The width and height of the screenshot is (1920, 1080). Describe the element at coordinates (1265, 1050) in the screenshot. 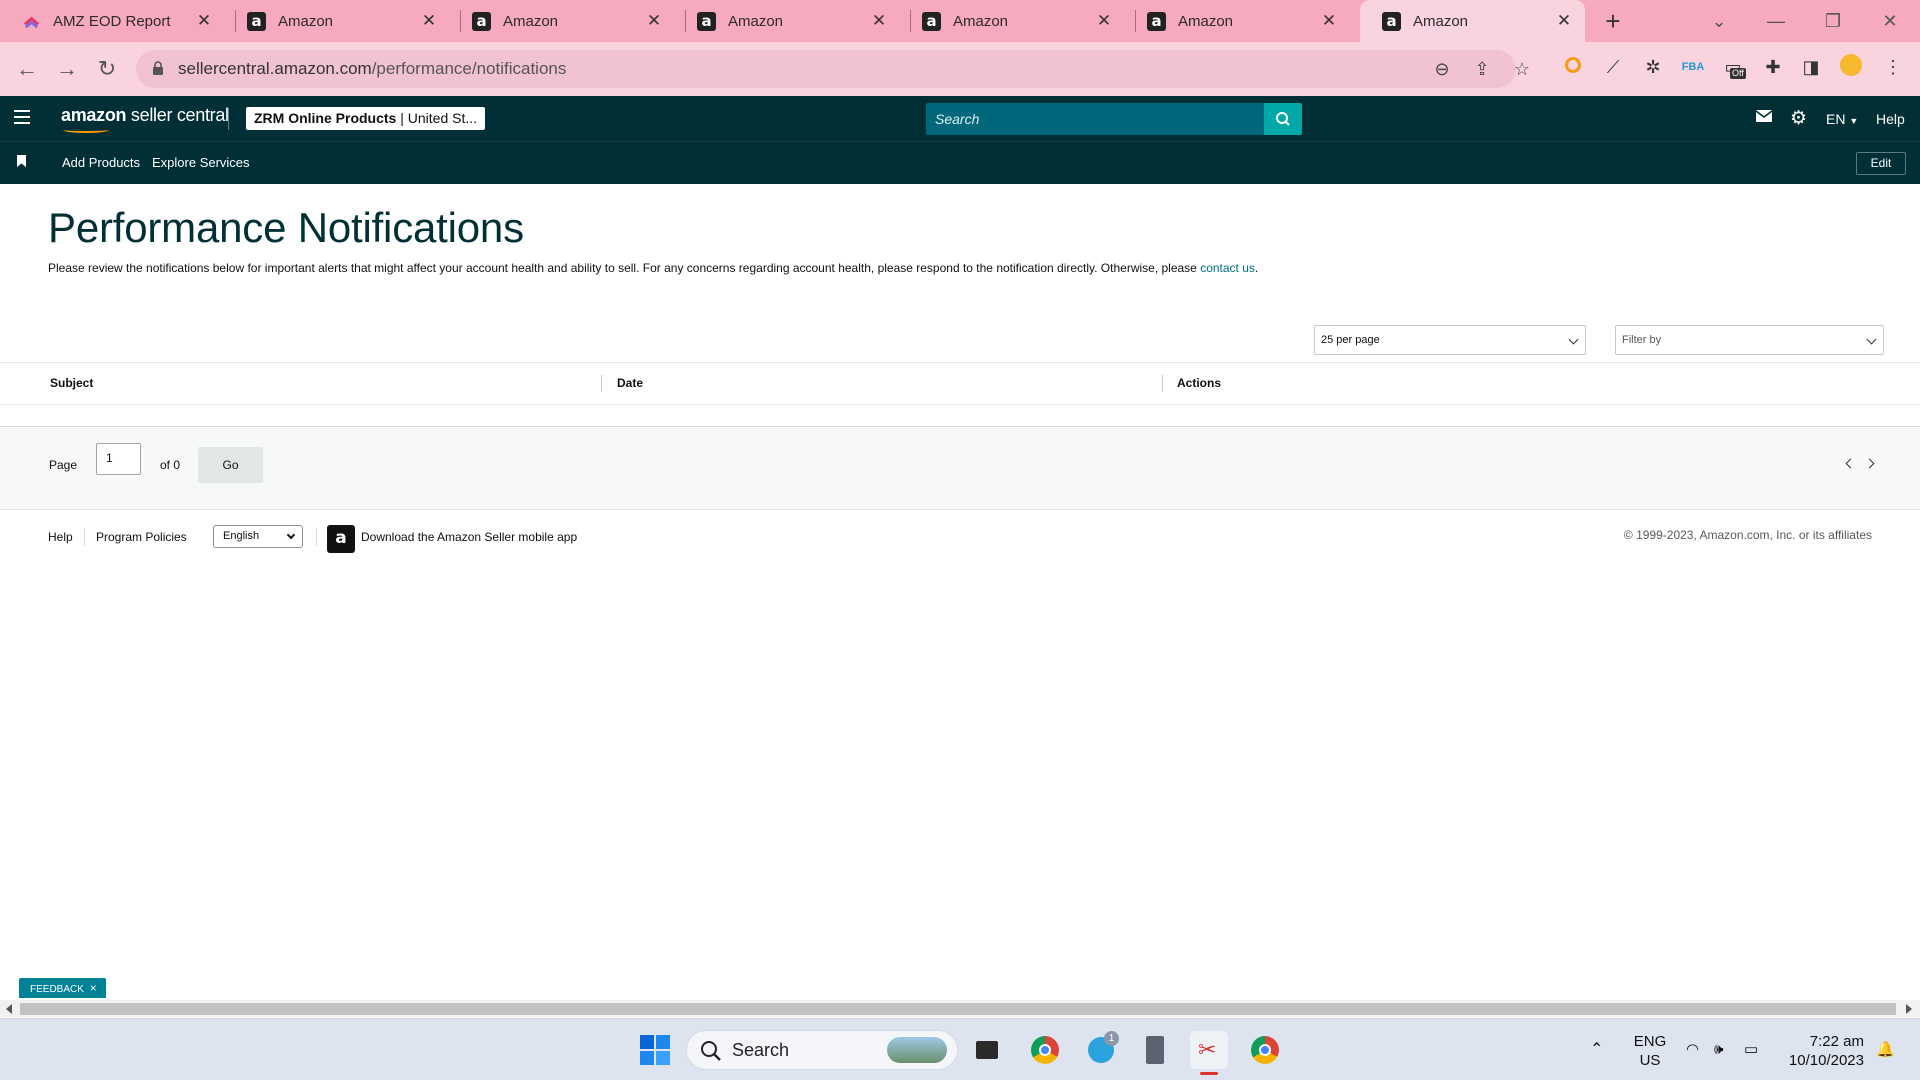

I see `chrome-profile-icon` at that location.